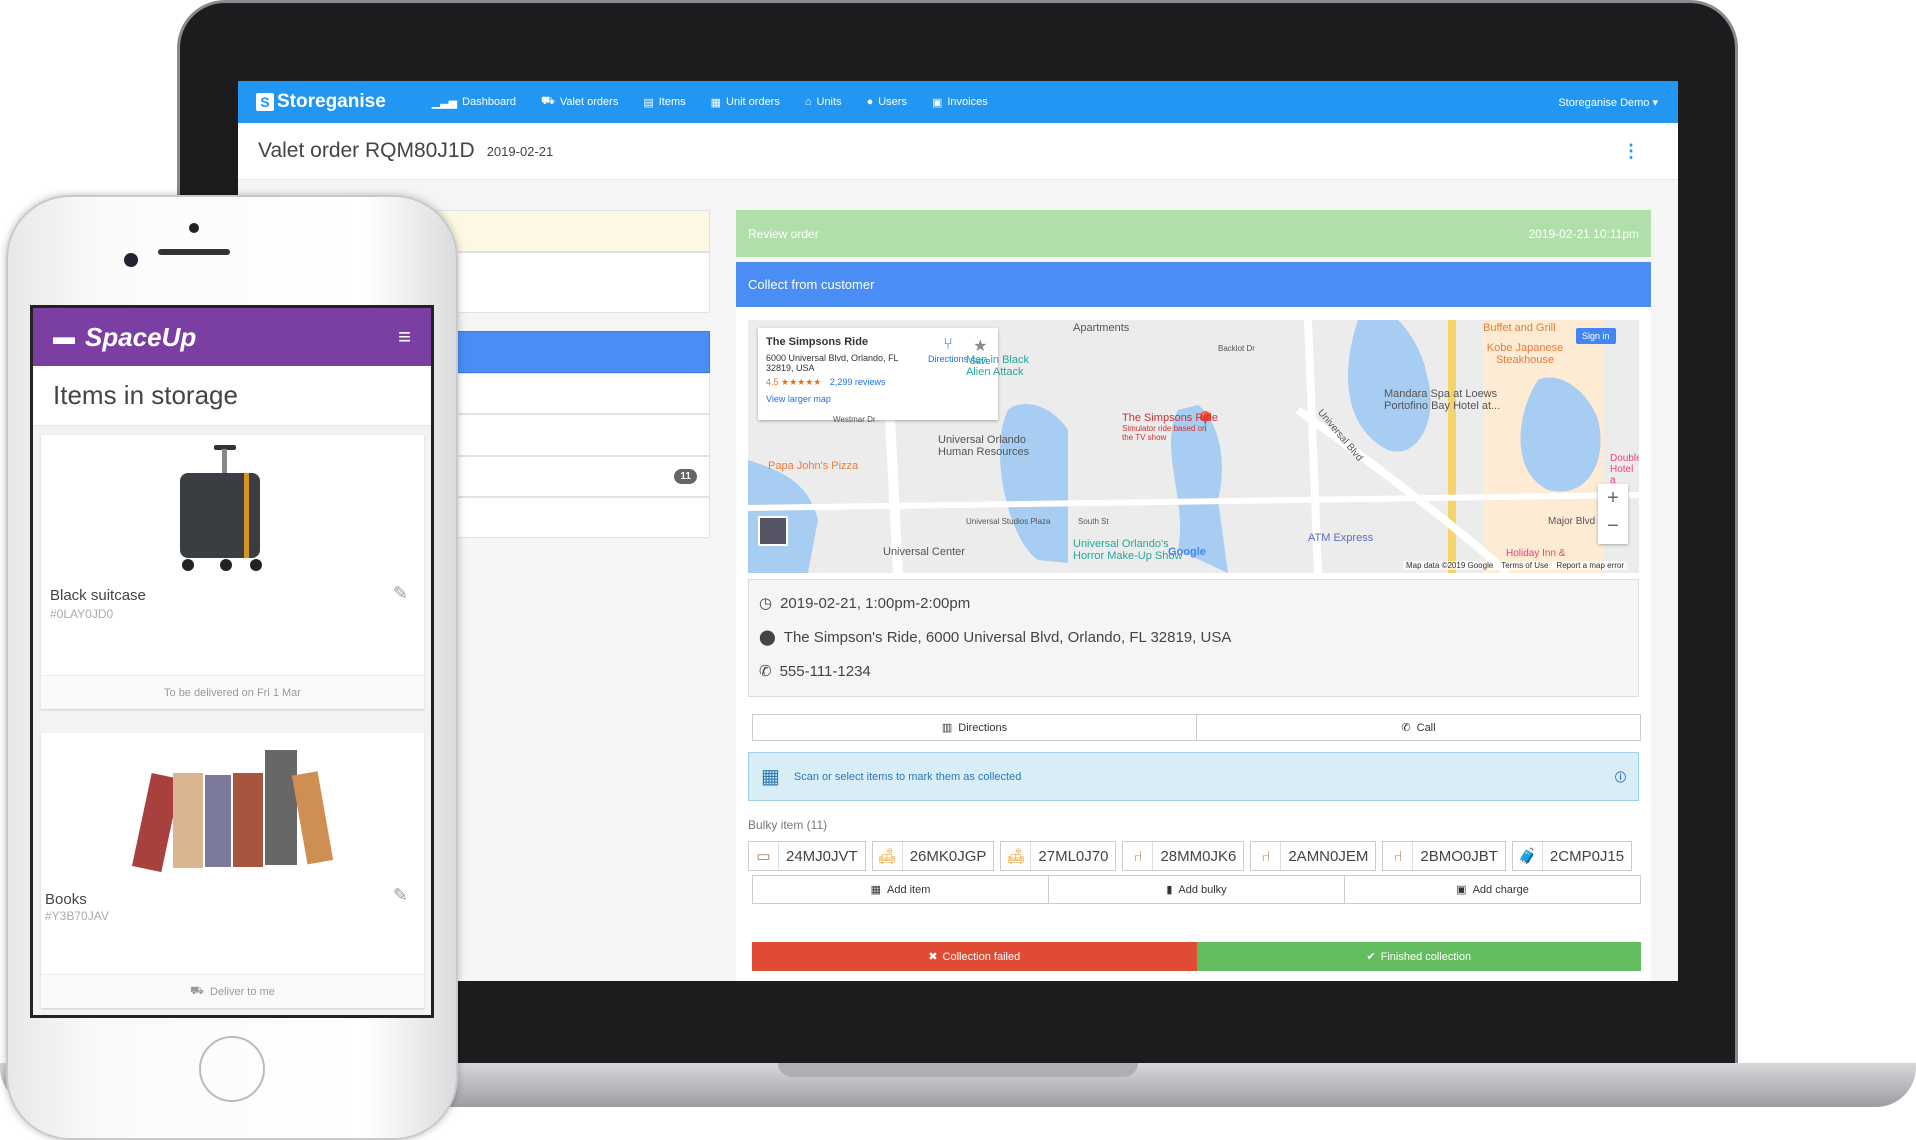  I want to click on deliver-link: Deliver to me, so click(242, 991).